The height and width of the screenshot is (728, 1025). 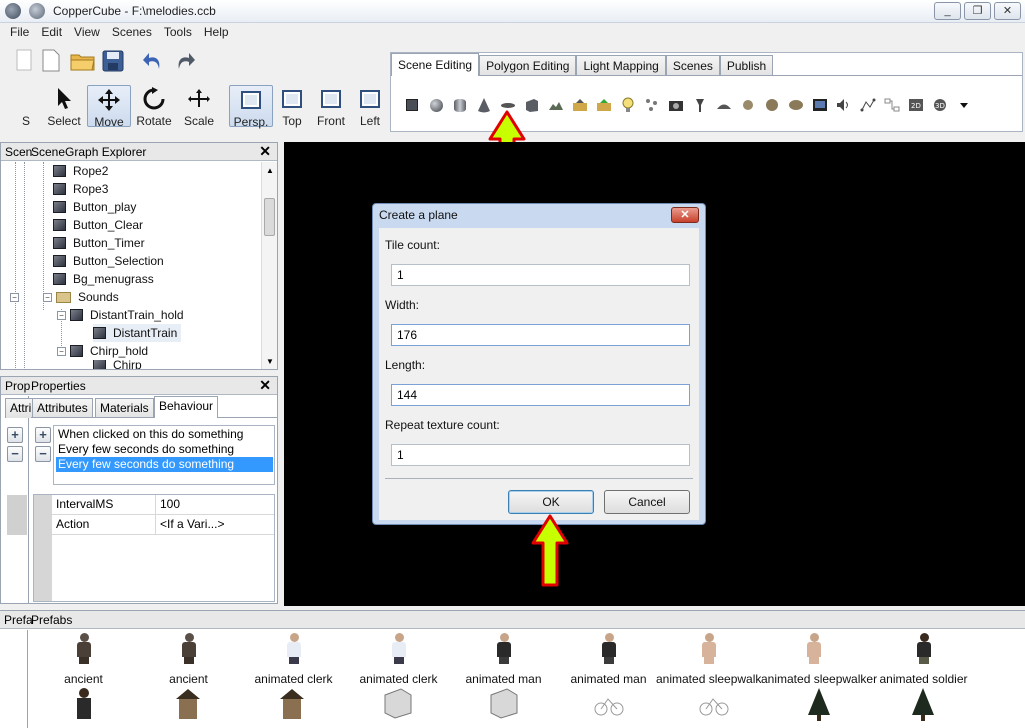 What do you see at coordinates (154, 106) in the screenshot?
I see `tool-rotate: Rotate` at bounding box center [154, 106].